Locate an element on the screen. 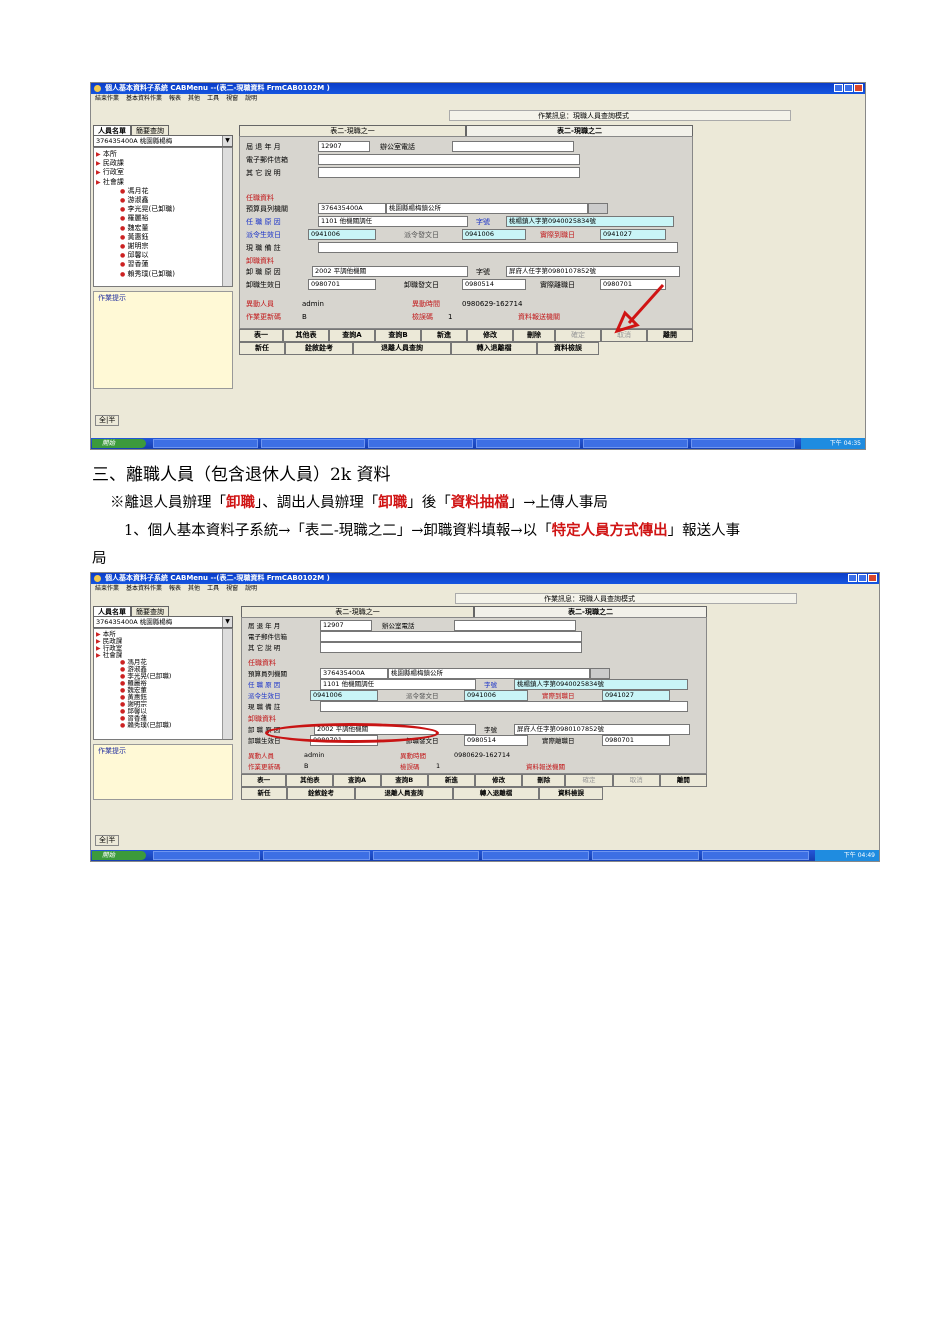  leave-issue-field: 0980514 is located at coordinates (496, 740).